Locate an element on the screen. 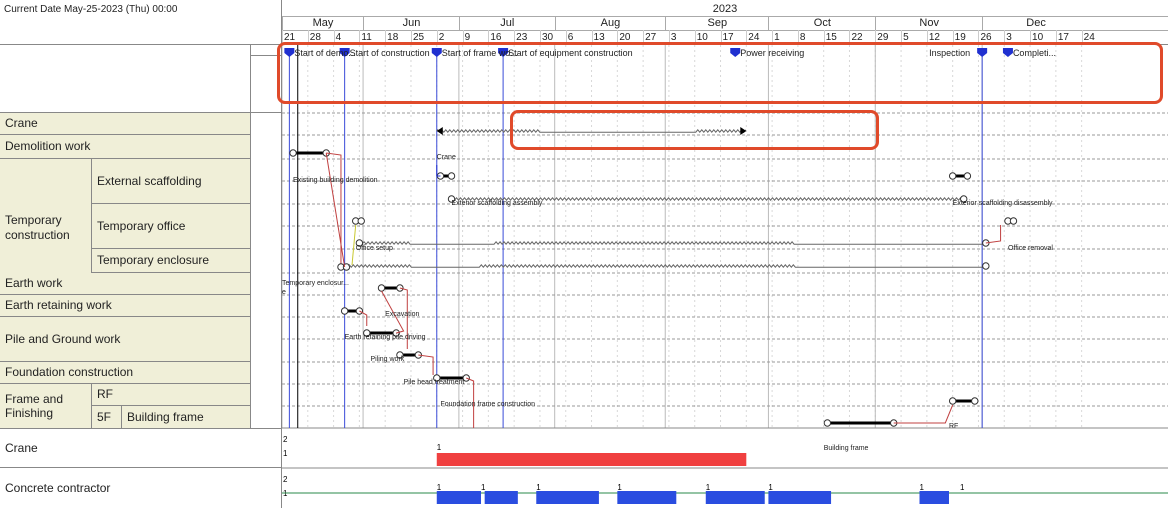  months-row: May Jun Jul Aug Sep Oct Nov Dec is located at coordinates (725, 23).